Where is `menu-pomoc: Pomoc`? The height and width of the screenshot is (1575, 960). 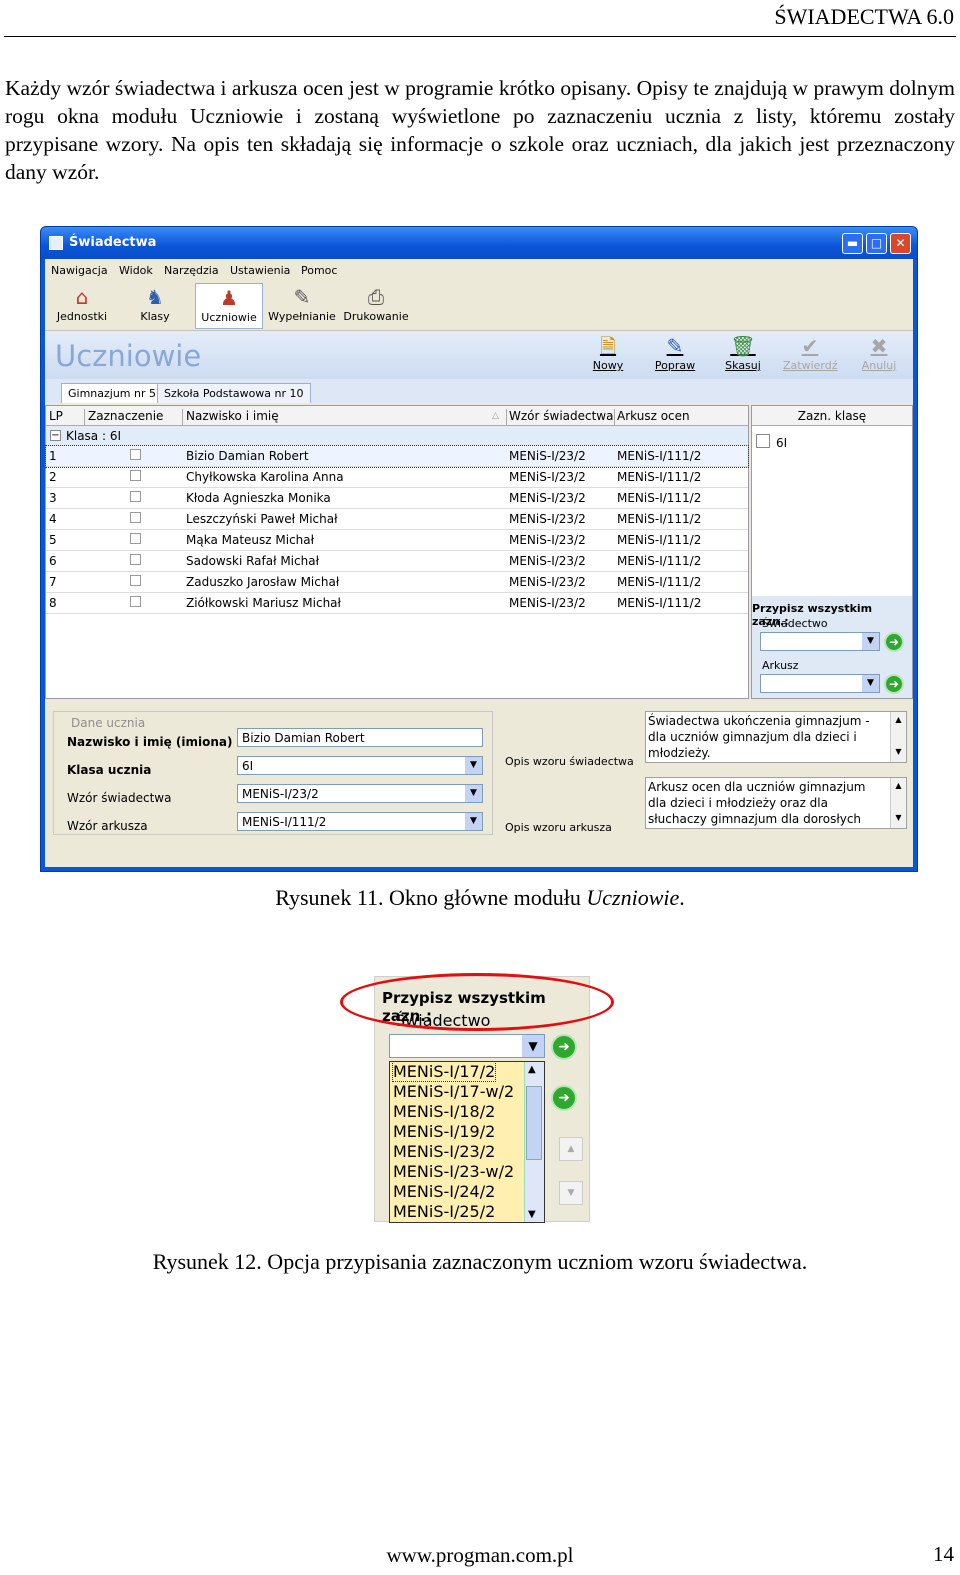
menu-pomoc: Pomoc is located at coordinates (319, 270).